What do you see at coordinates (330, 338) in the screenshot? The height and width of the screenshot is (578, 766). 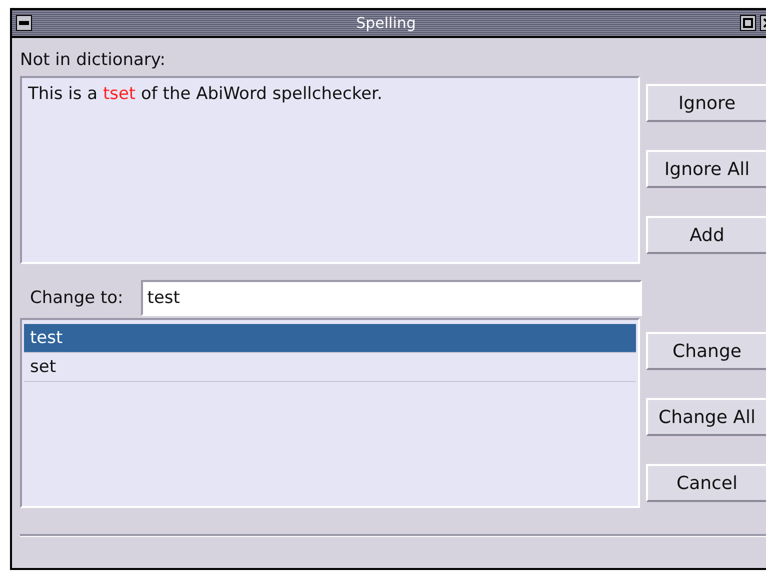 I see `suggestion-item: test` at bounding box center [330, 338].